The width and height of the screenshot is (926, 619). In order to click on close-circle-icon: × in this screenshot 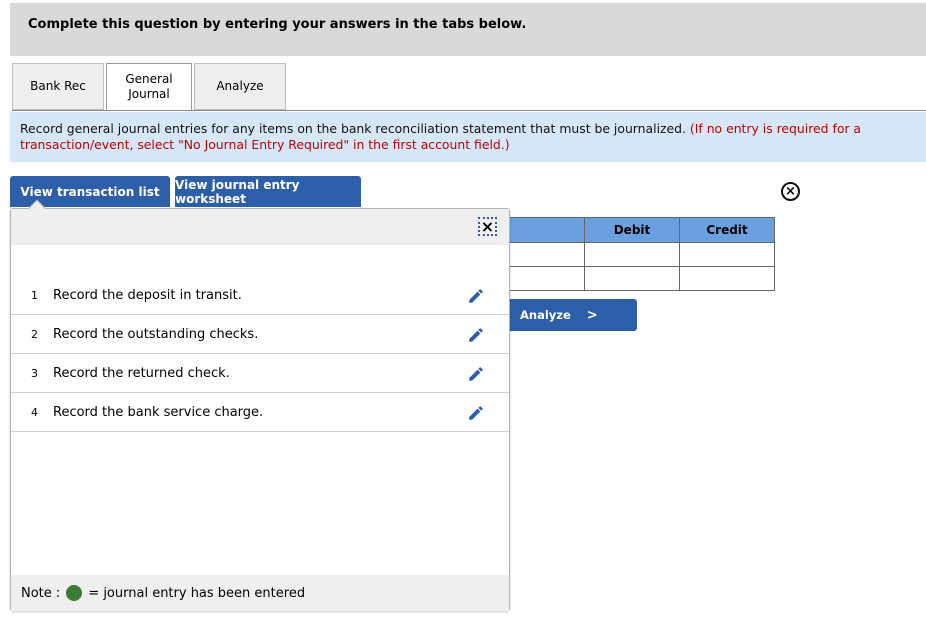, I will do `click(790, 191)`.